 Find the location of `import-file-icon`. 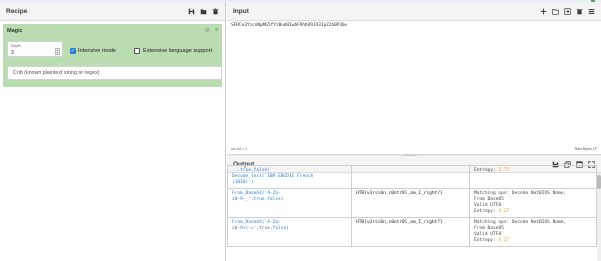

import-file-icon is located at coordinates (567, 11).